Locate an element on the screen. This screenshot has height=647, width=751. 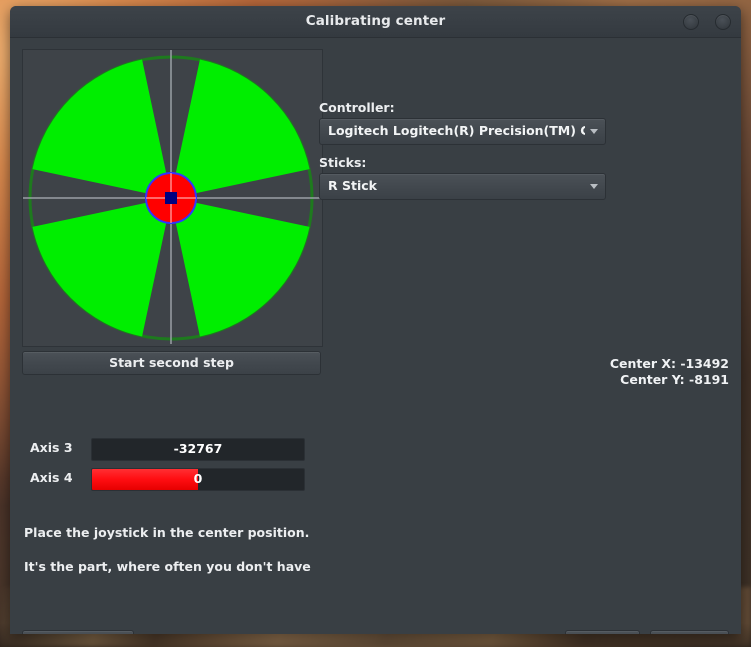
cancel-button: Cancel is located at coordinates (602, 632).